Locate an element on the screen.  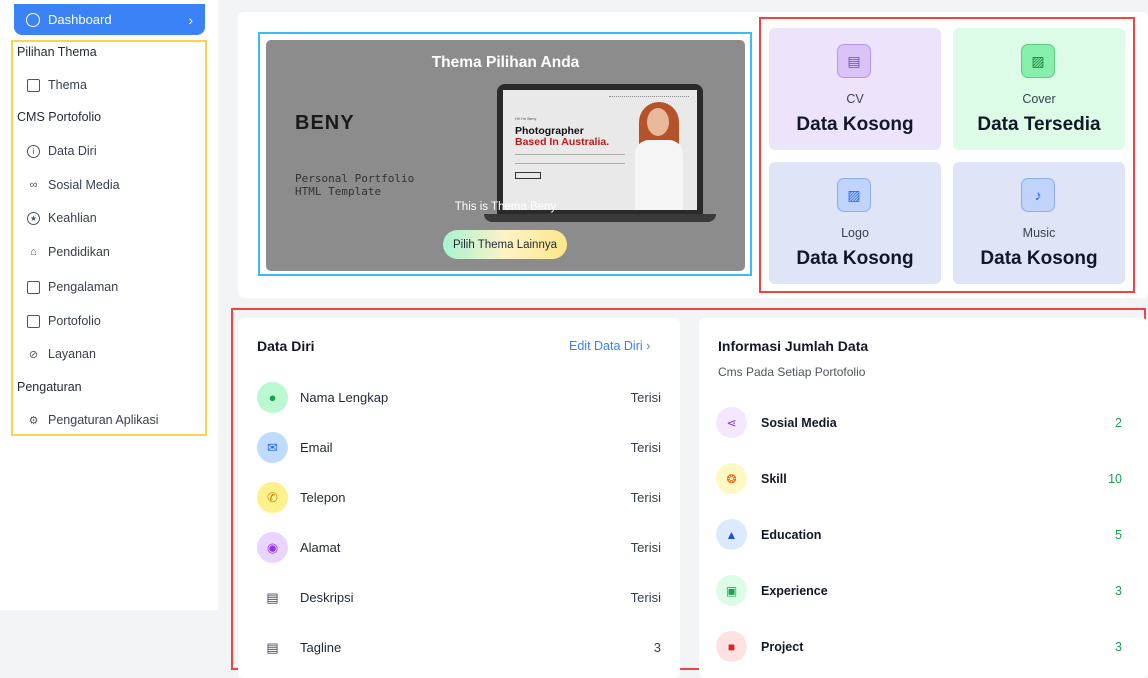
sidebar-item-data-diri: i Data Diri is located at coordinates (62, 151).